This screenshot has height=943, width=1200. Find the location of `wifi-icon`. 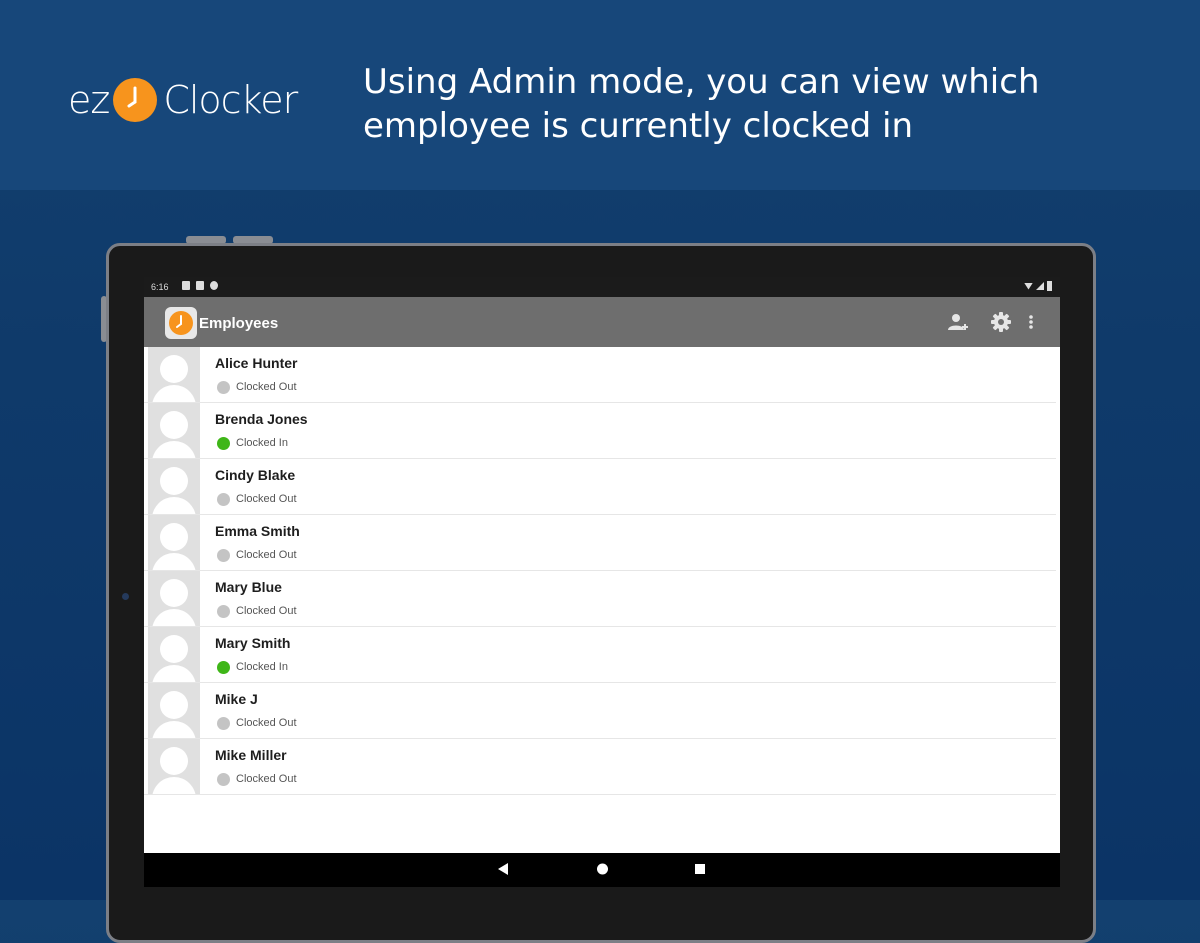

wifi-icon is located at coordinates (1028, 286).